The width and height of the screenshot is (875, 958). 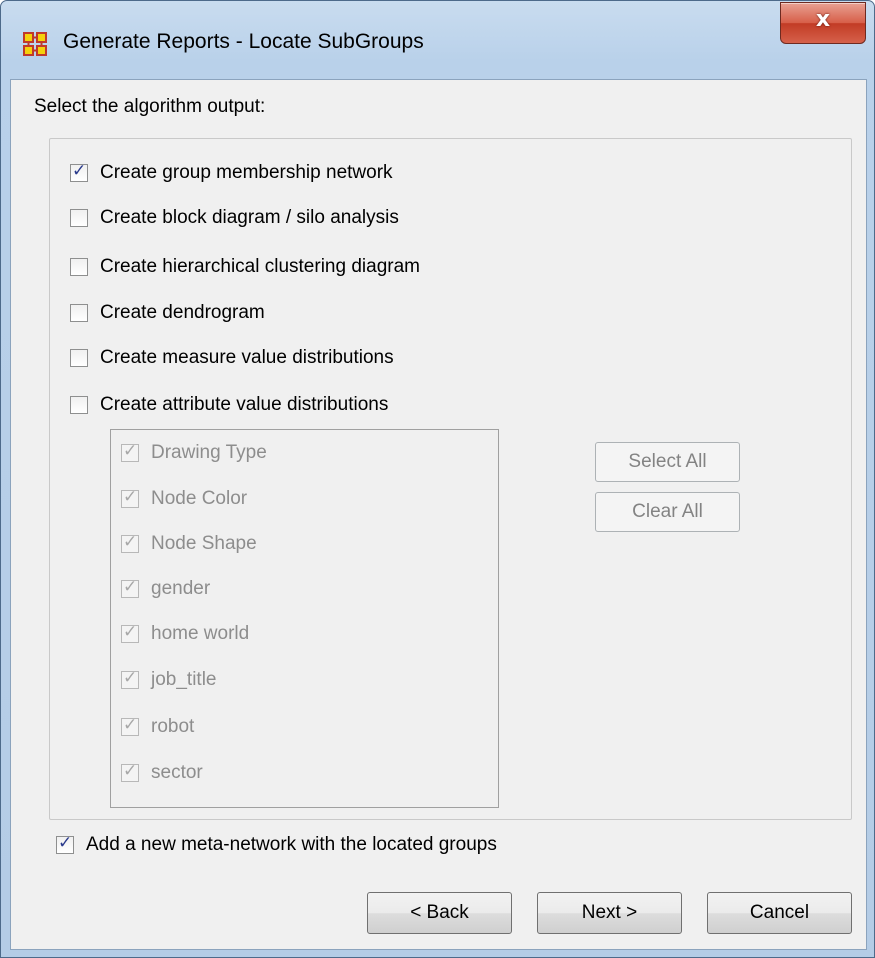 I want to click on attribute-label: gender, so click(x=181, y=588).